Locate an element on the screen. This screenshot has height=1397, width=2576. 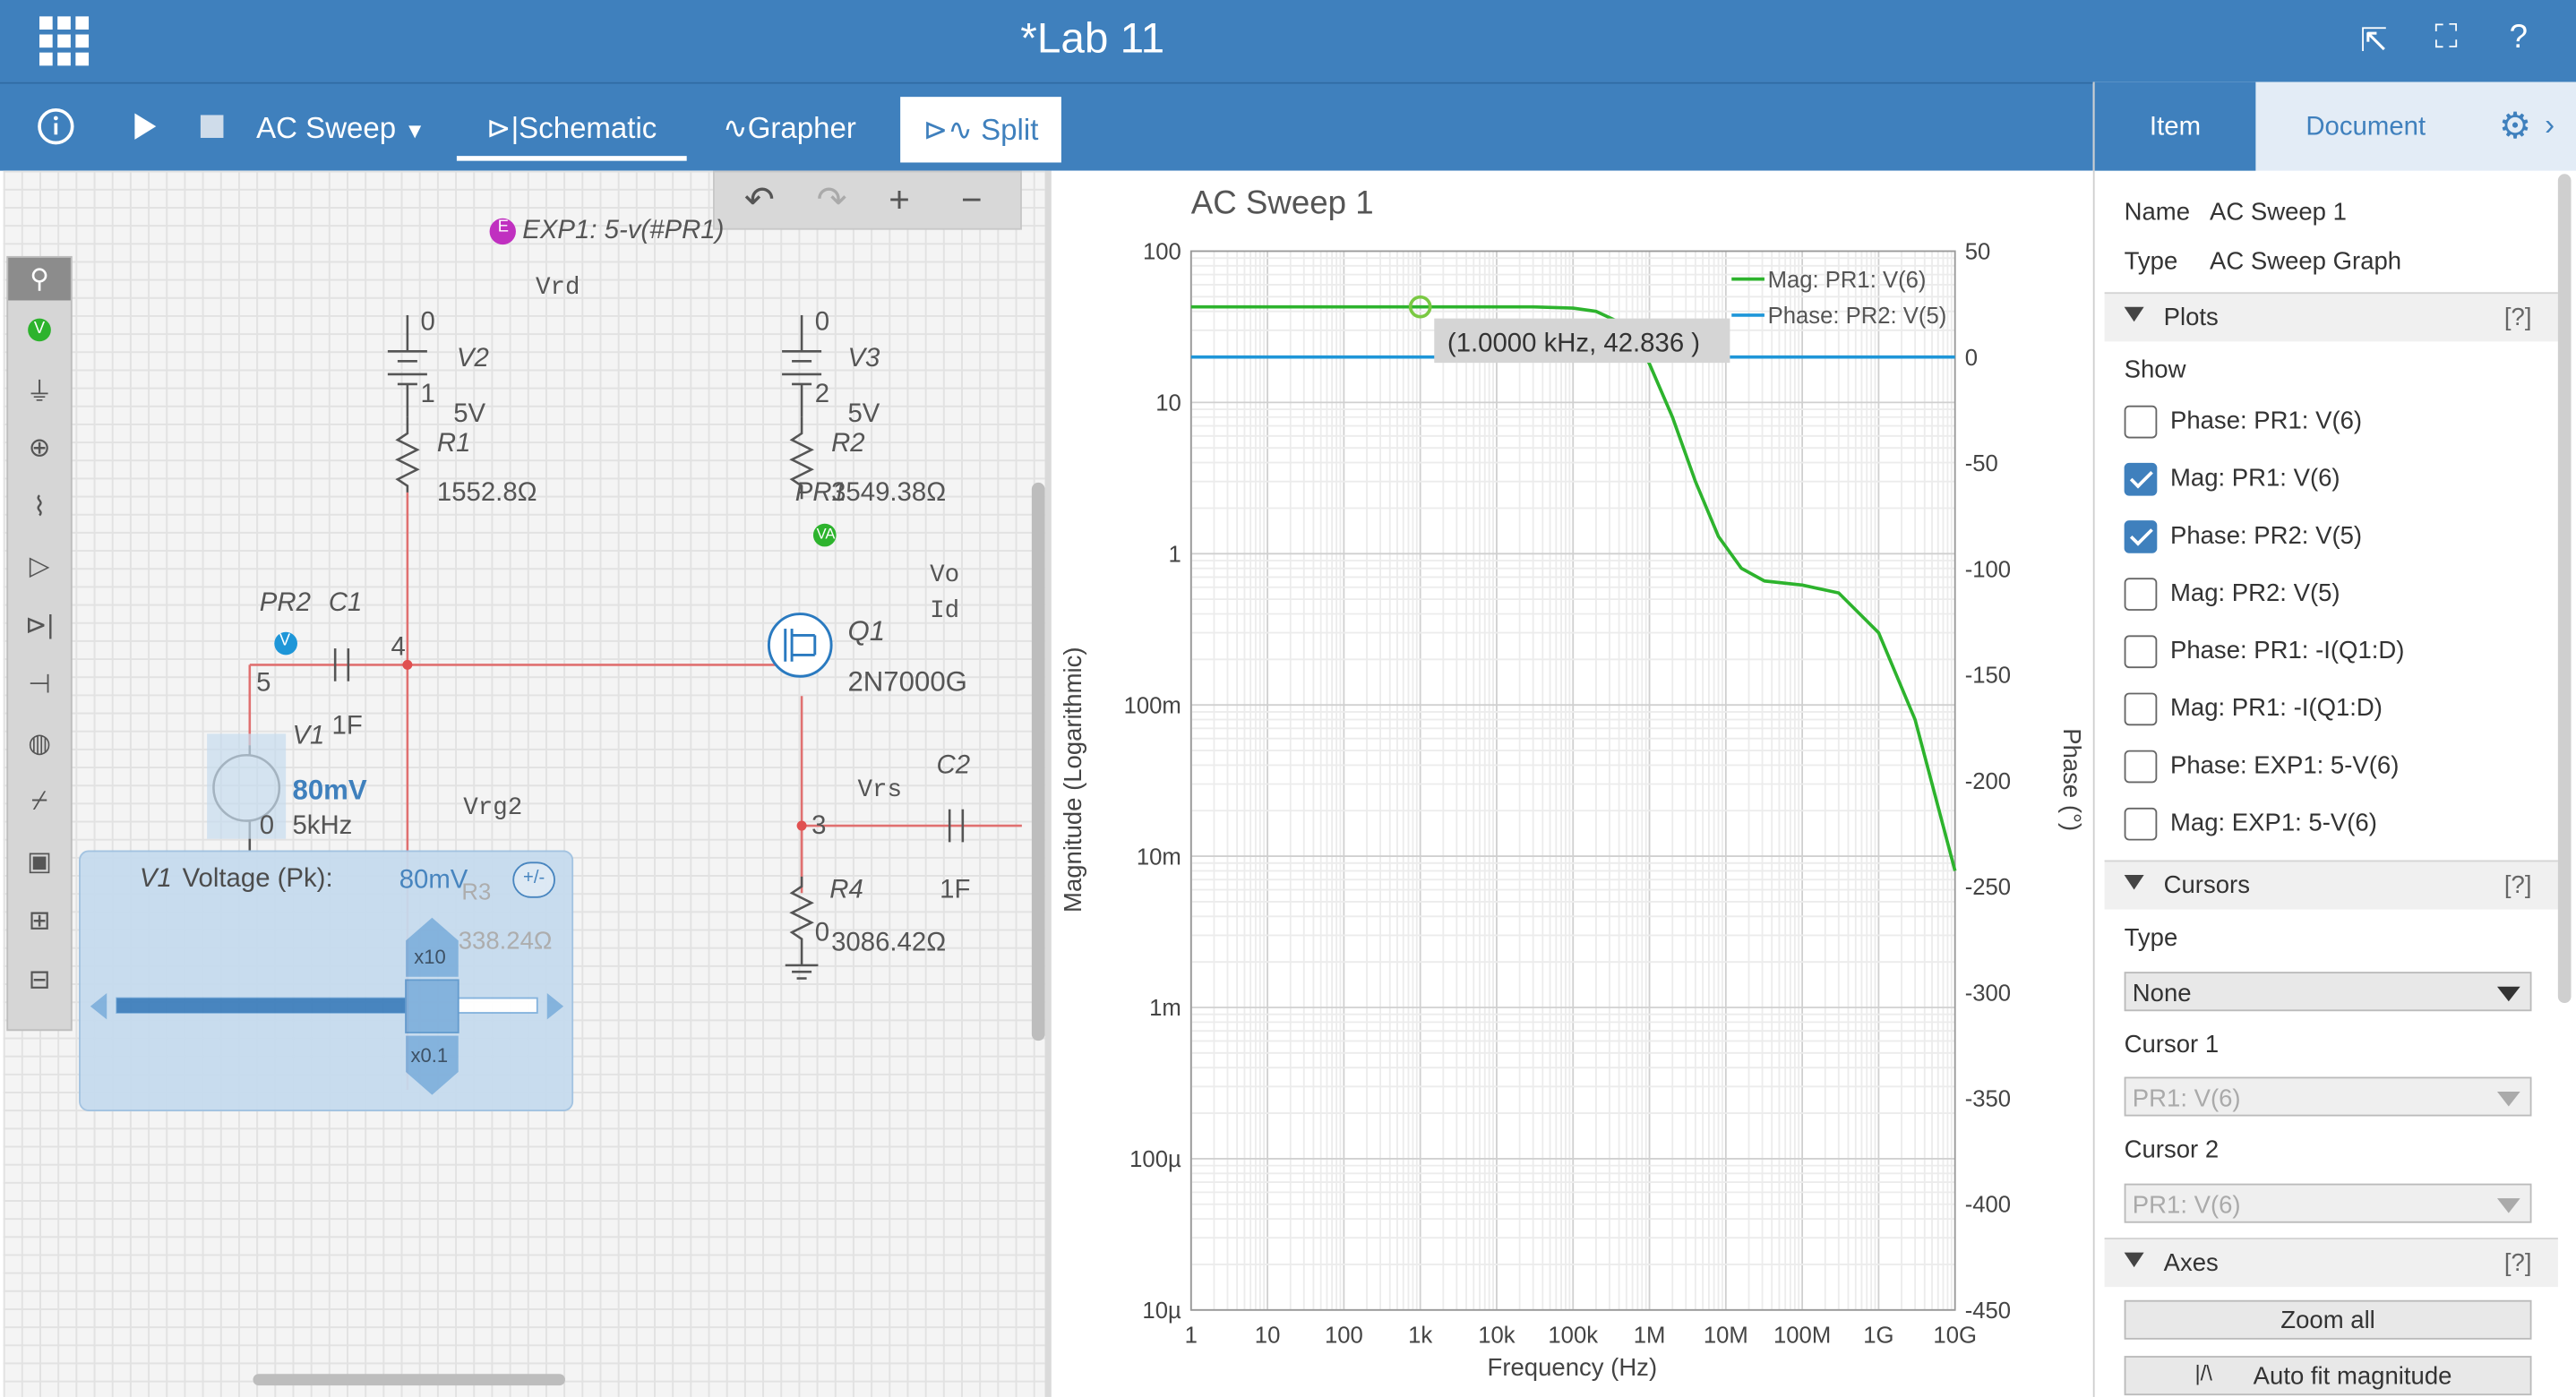
analysis-mode-dropdown: AC Sweep ▼ is located at coordinates (340, 129).